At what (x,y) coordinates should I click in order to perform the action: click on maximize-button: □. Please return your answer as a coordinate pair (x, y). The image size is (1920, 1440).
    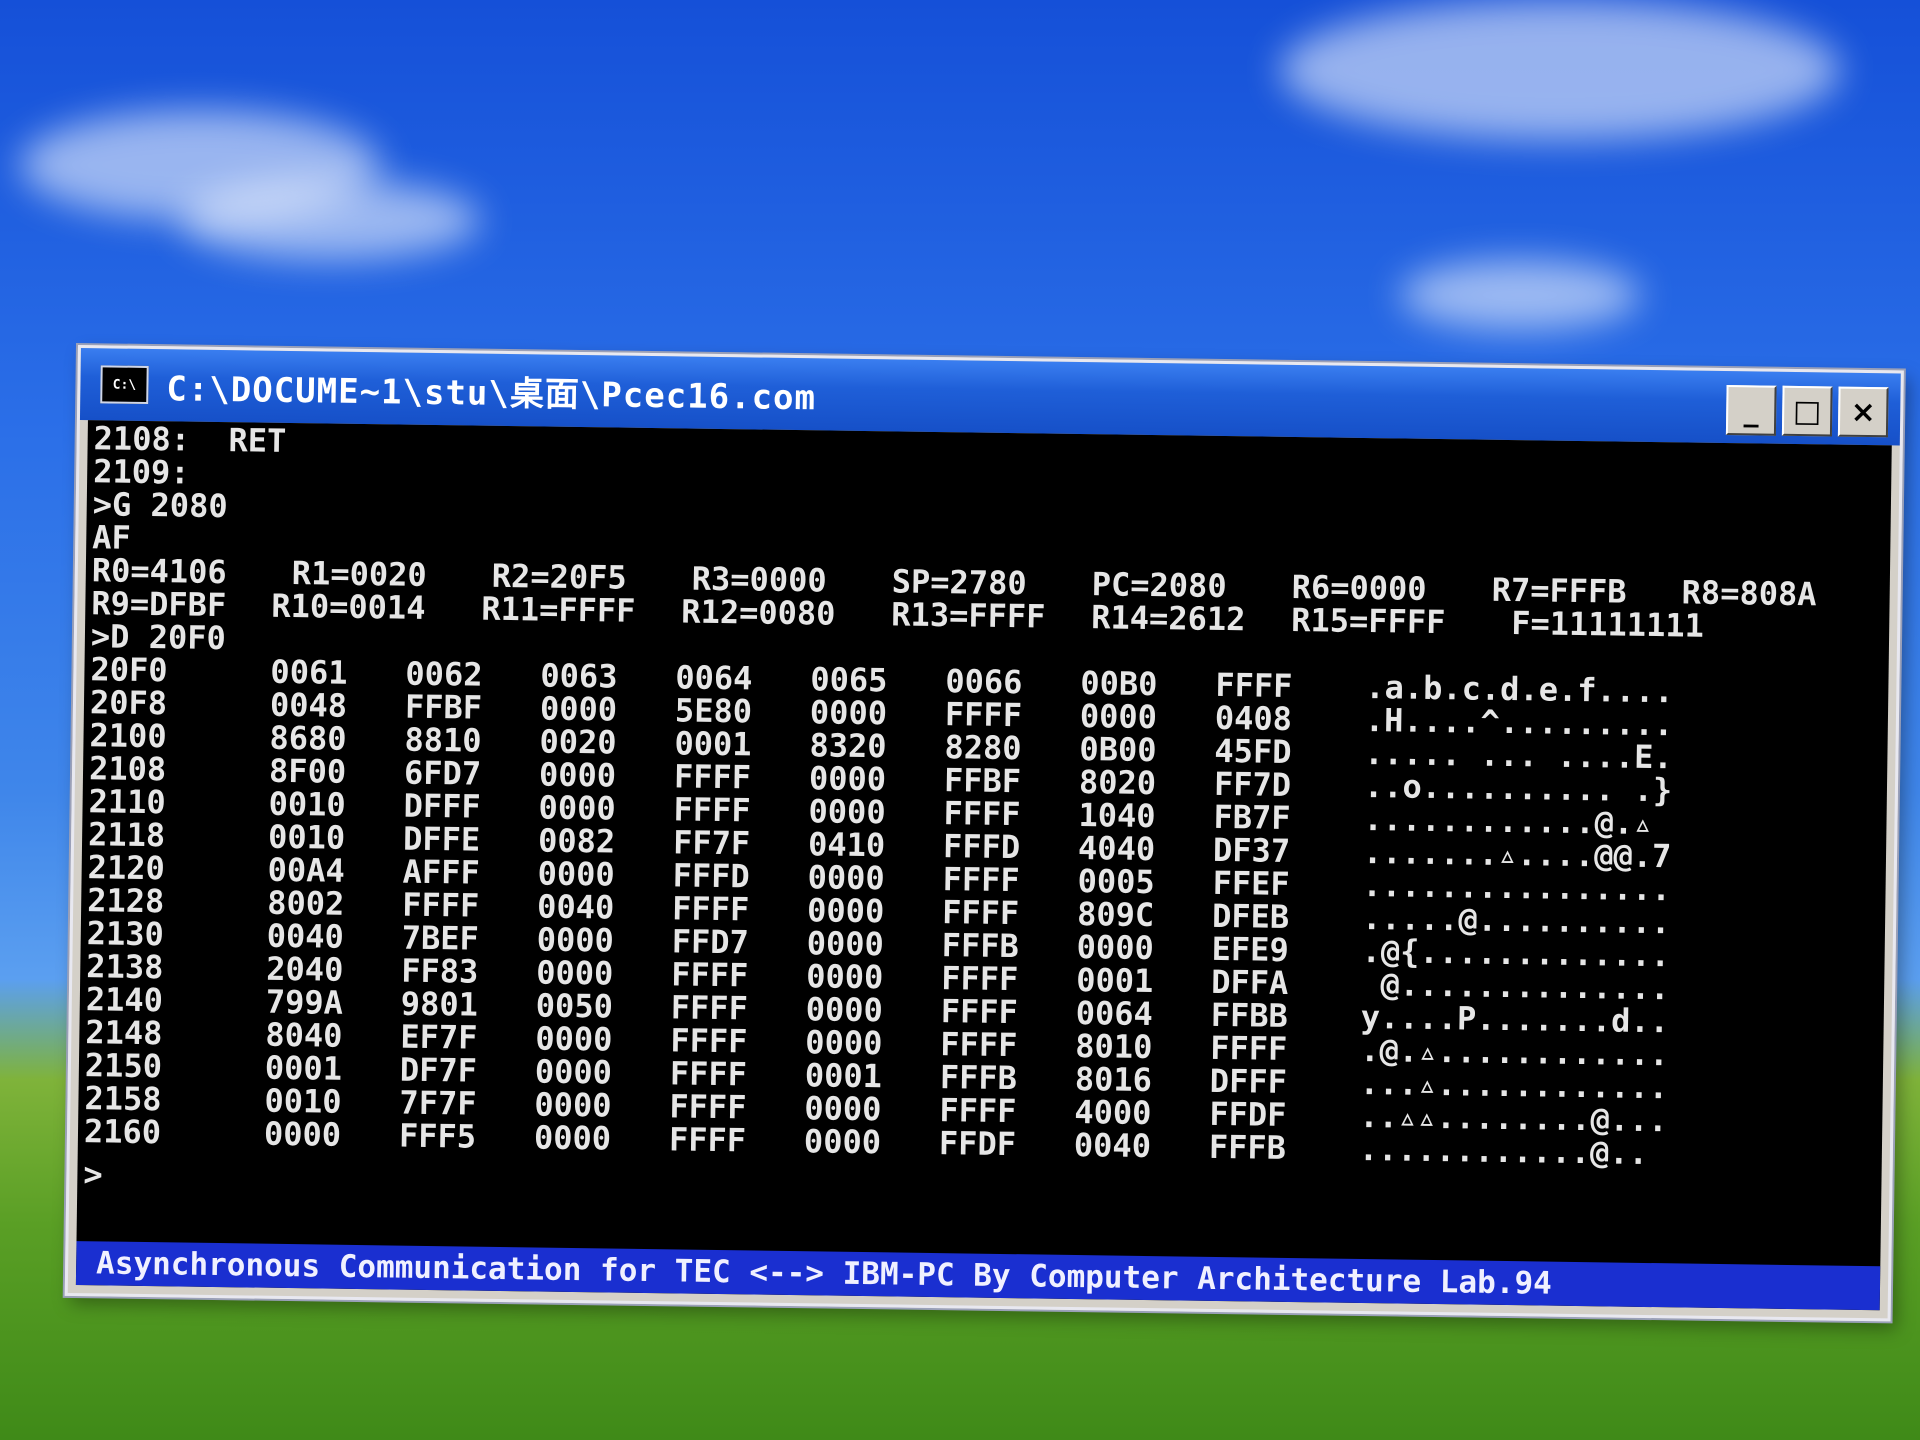
    Looking at the image, I should click on (1807, 411).